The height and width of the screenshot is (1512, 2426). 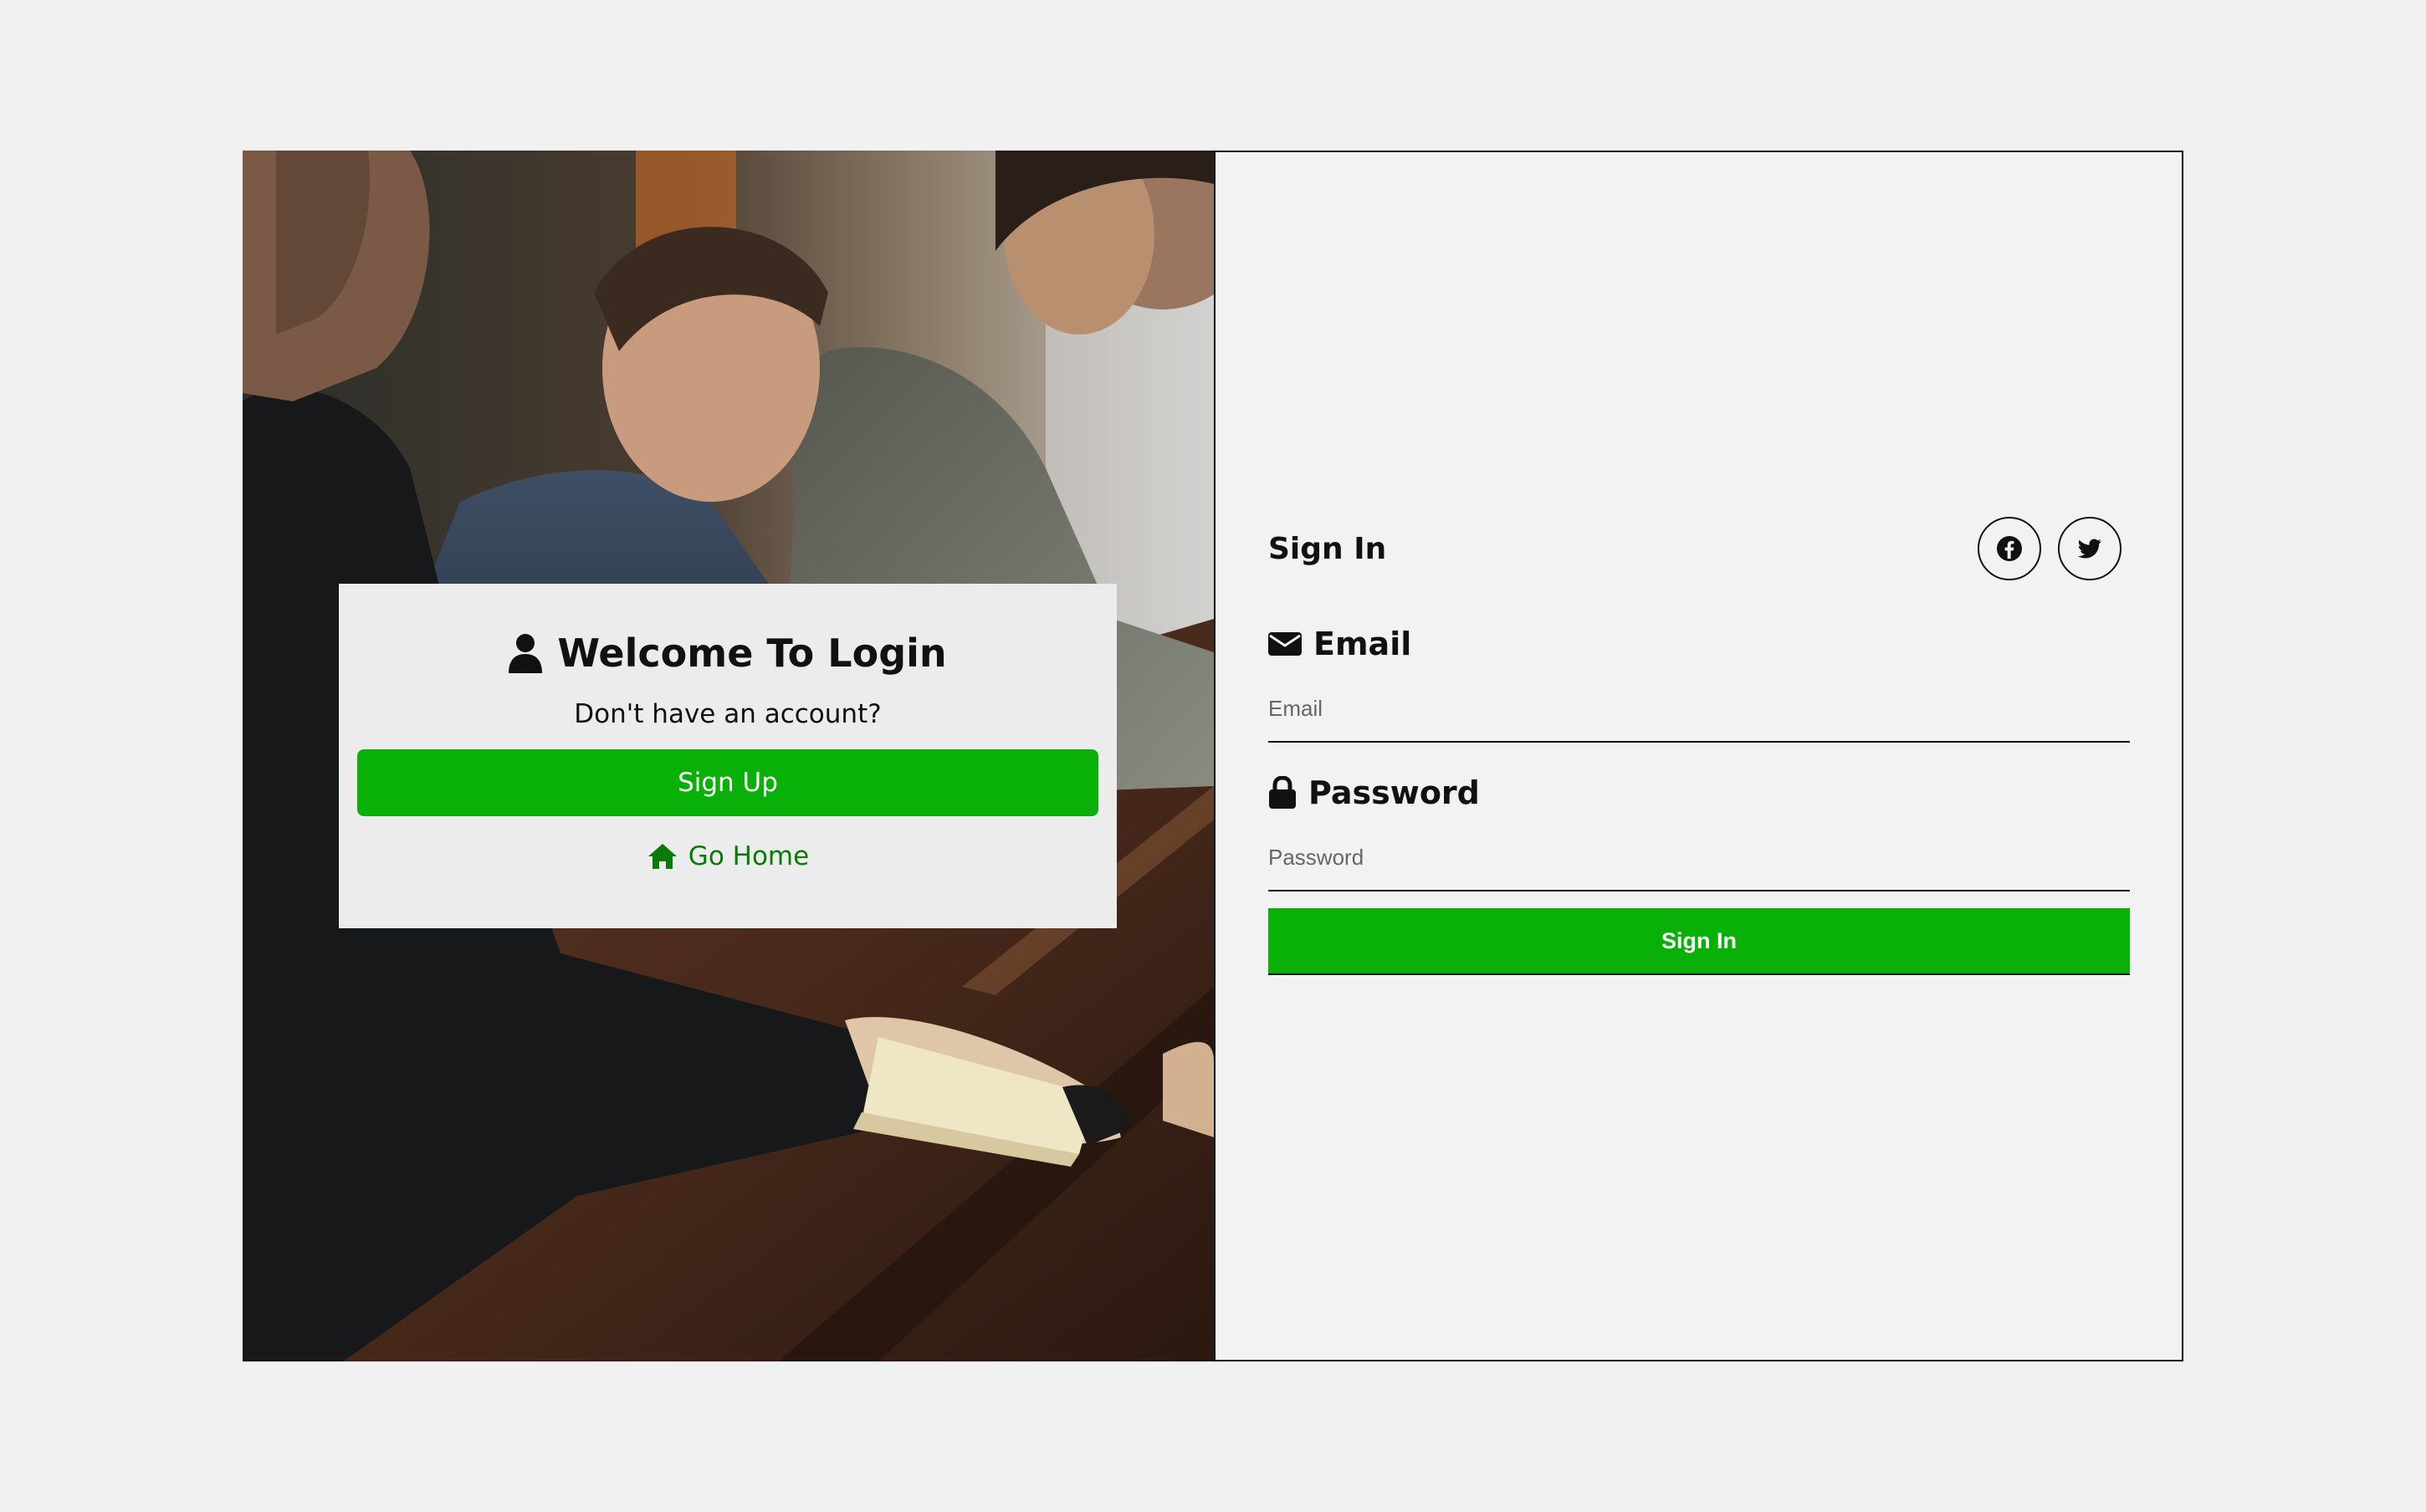 I want to click on password-input, so click(x=1699, y=858).